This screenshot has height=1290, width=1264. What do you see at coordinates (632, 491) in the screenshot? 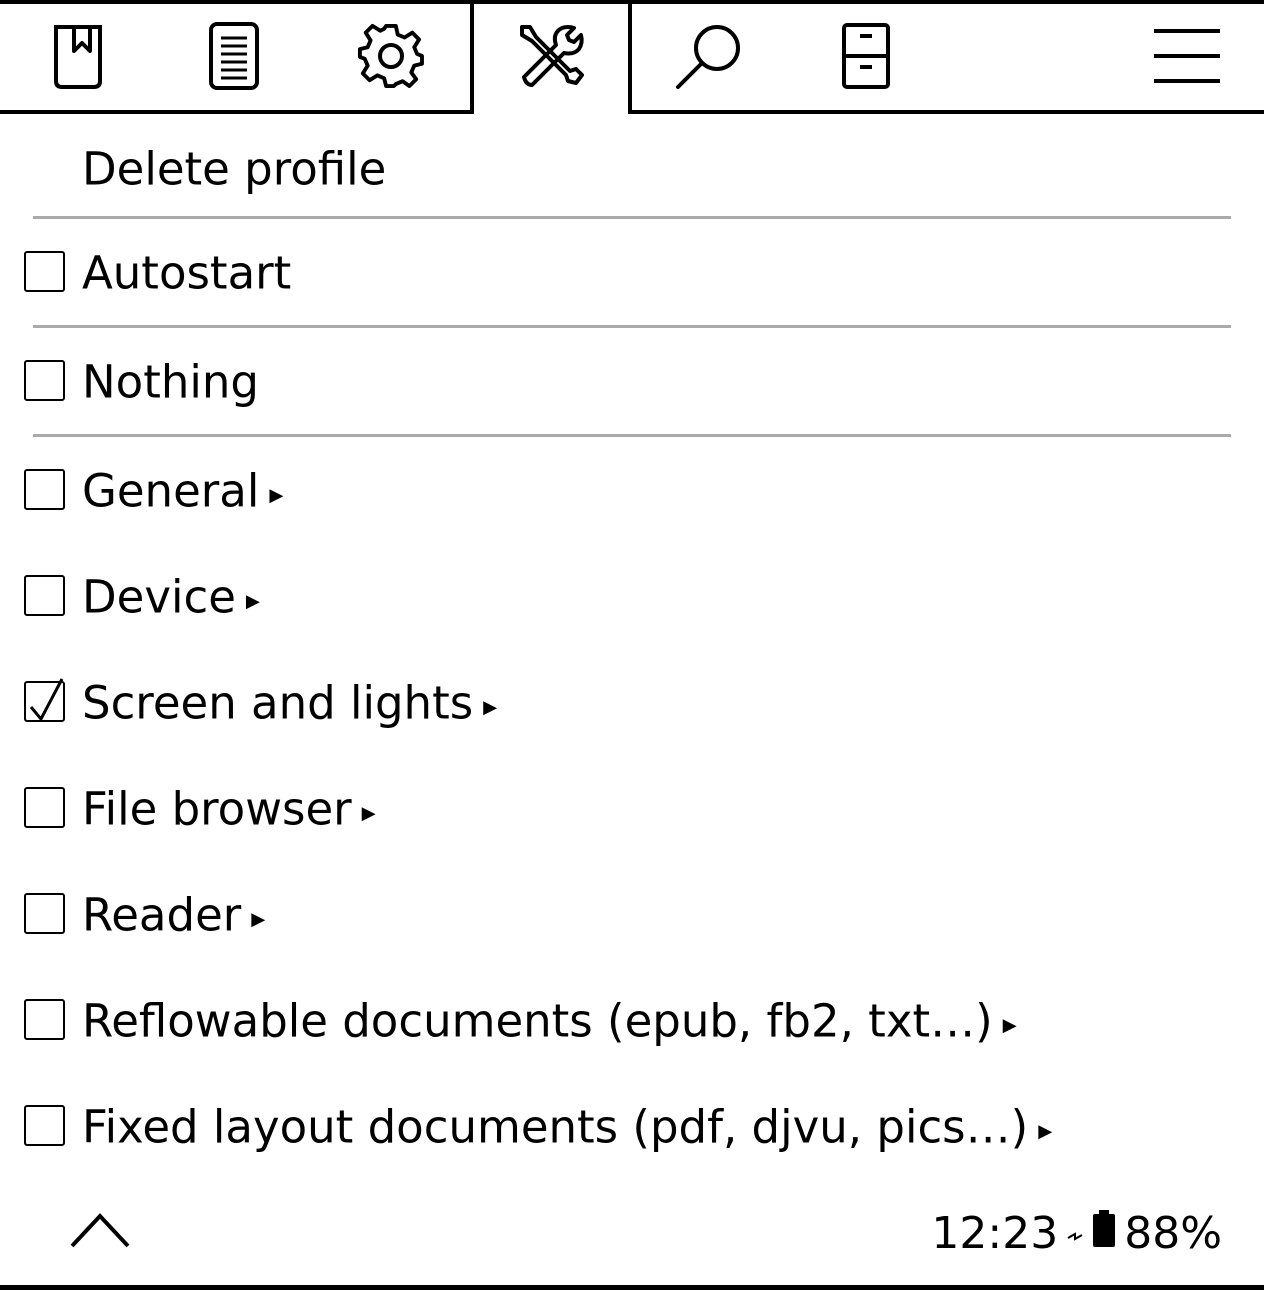
I see `menu-item-general: General ▸` at bounding box center [632, 491].